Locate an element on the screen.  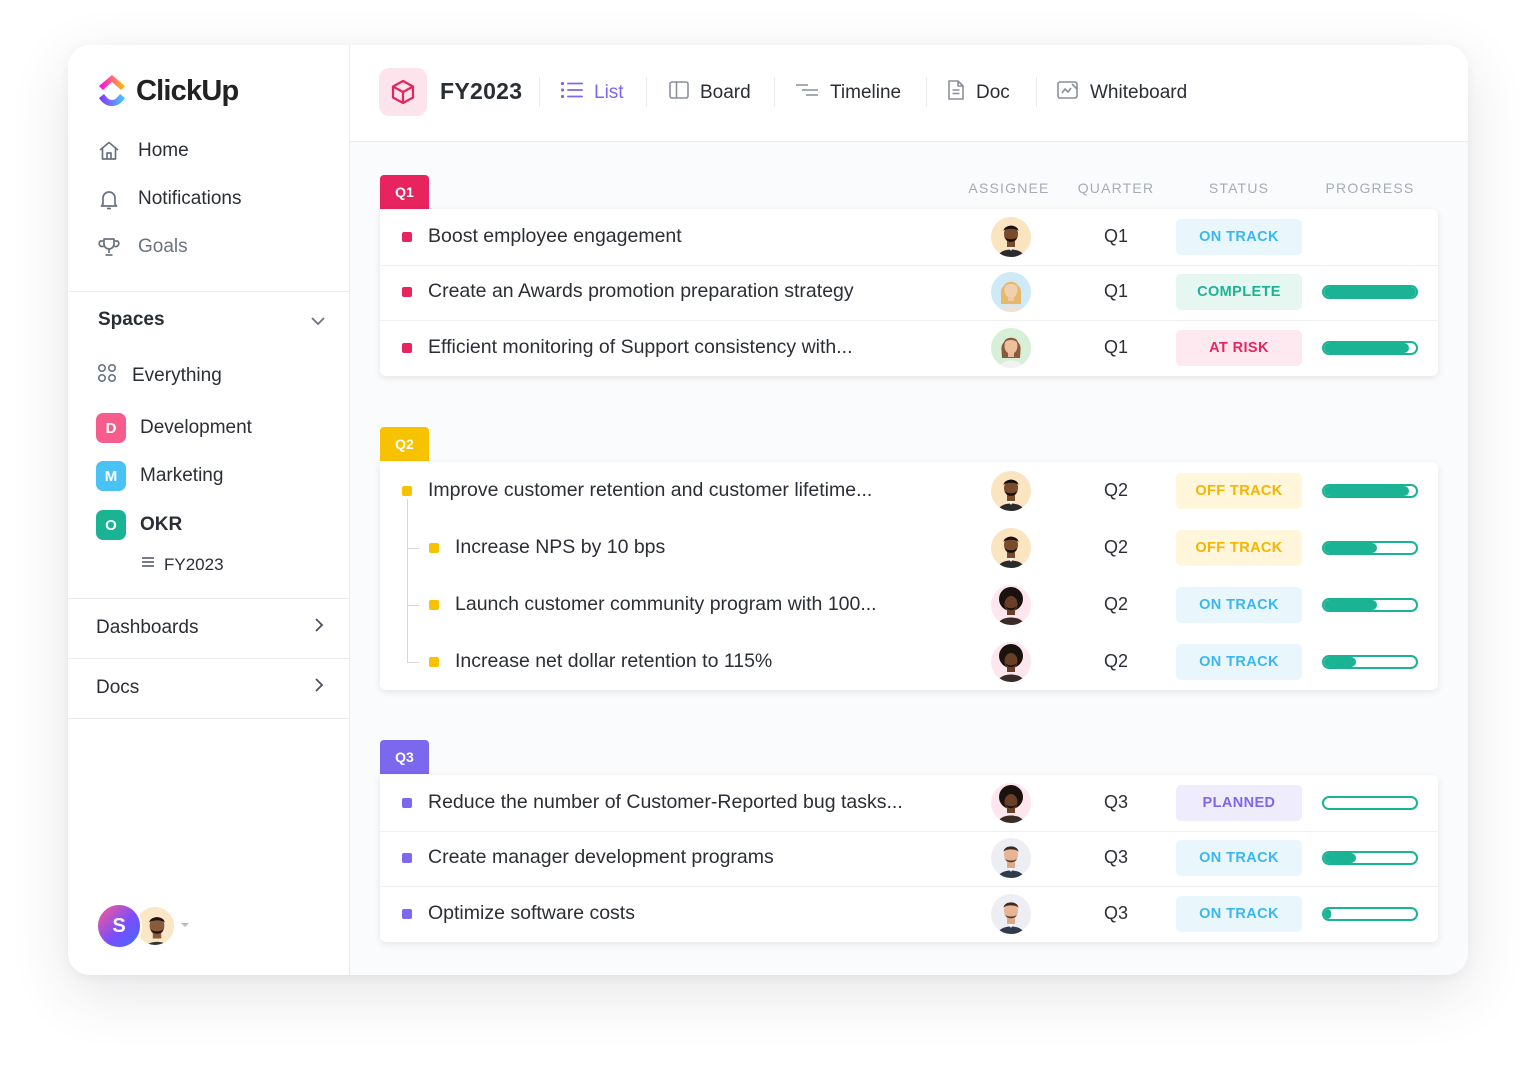
nav-goals: Goals is located at coordinates (142, 247).